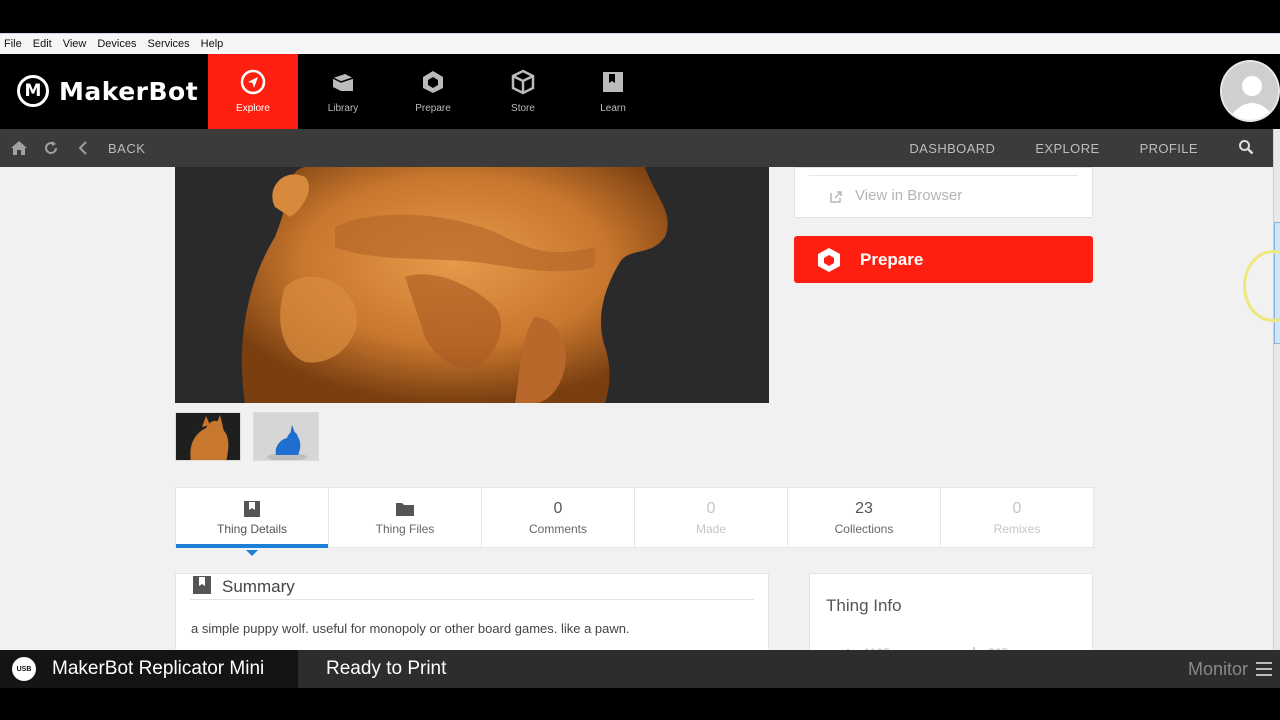 This screenshot has width=1280, height=720. I want to click on nav-tab-store: Store, so click(523, 91).